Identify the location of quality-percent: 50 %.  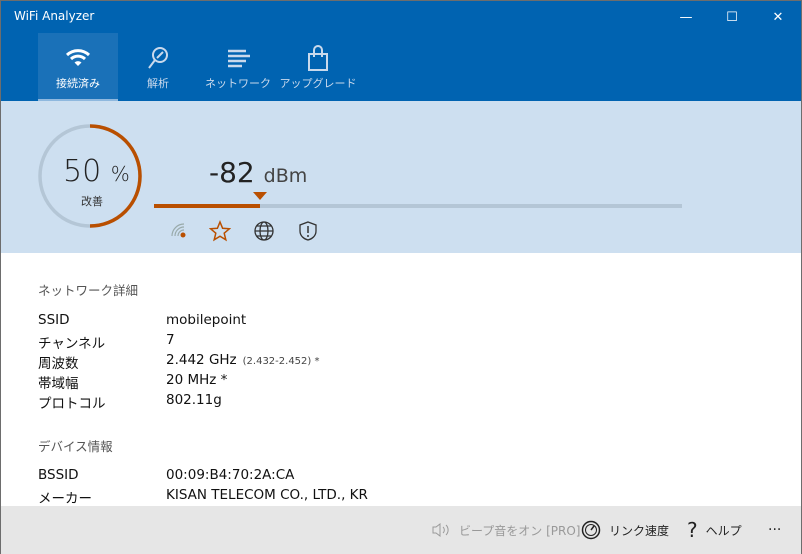
(96, 171).